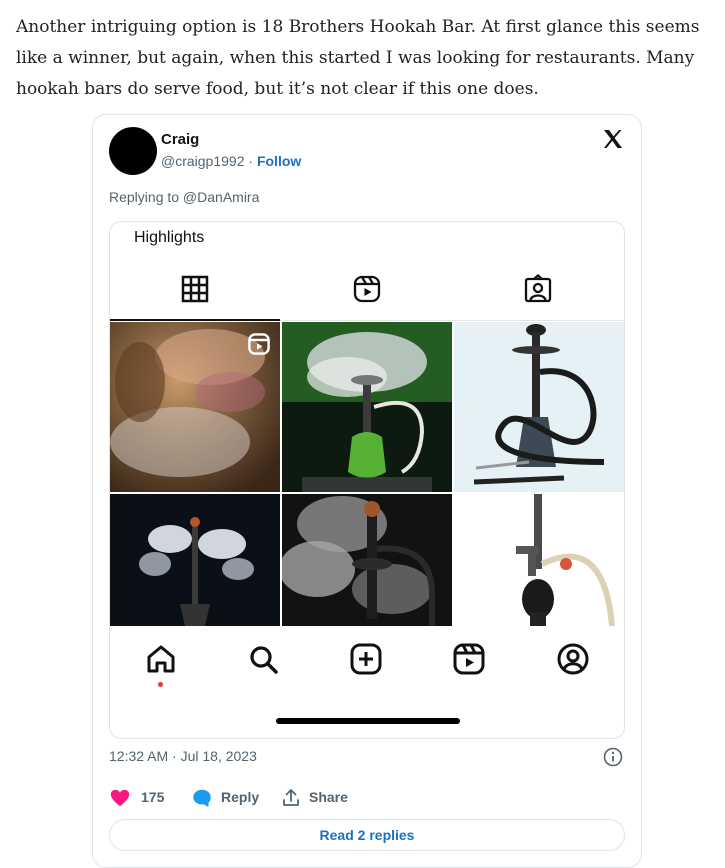  I want to click on x-logo-icon, so click(613, 139).